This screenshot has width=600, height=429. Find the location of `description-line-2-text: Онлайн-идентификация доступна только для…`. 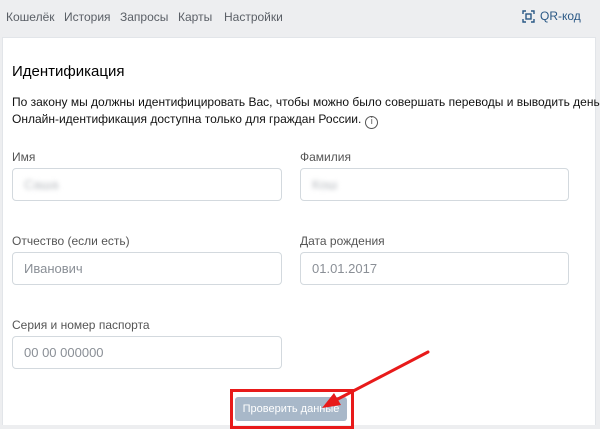

description-line-2-text: Онлайн-идентификация доступна только для… is located at coordinates (187, 119).